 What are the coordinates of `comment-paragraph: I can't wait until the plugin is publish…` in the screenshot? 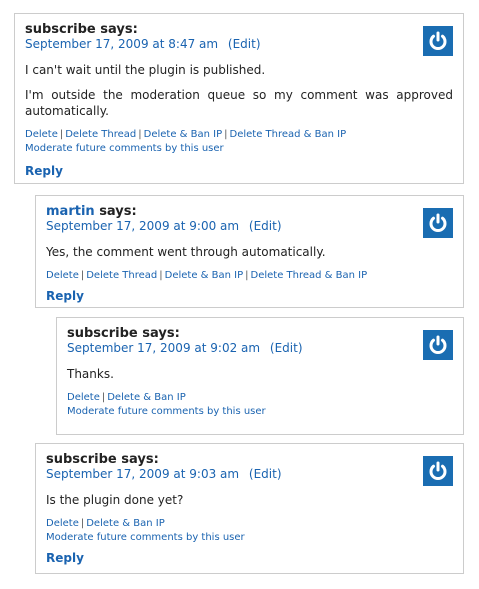 It's located at (145, 70).